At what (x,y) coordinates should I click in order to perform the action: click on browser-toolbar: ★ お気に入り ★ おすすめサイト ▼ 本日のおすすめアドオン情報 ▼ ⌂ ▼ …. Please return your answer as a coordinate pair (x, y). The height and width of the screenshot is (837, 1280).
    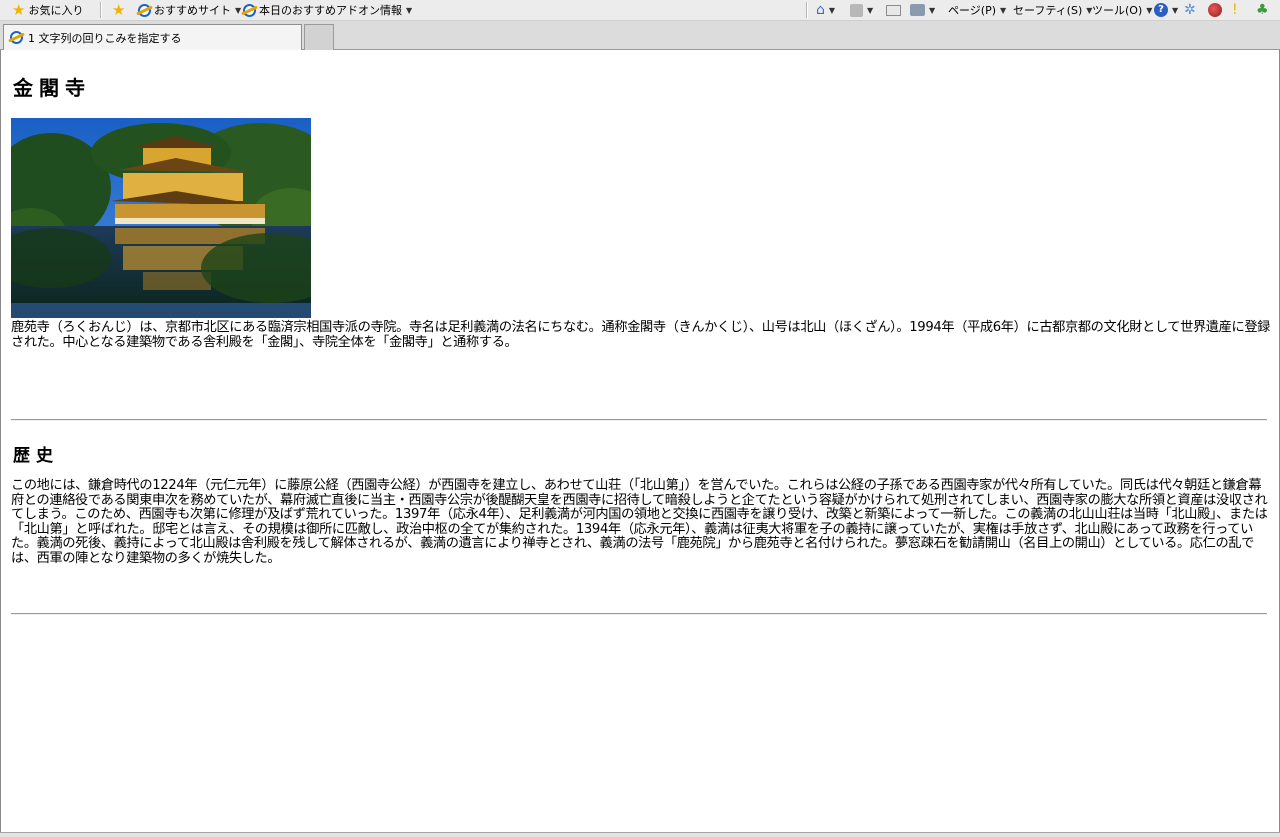
    Looking at the image, I should click on (640, 10).